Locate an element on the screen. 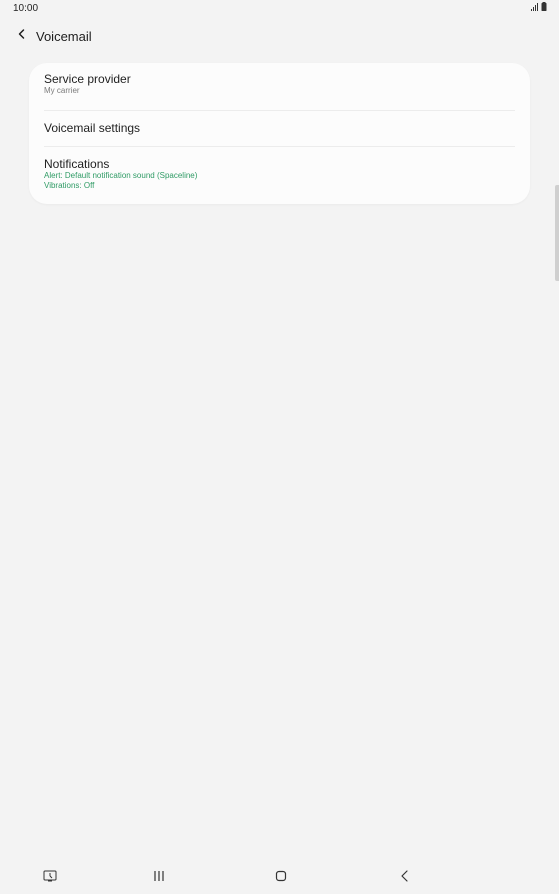 This screenshot has width=559, height=894. screenshot-button is located at coordinates (50, 878).